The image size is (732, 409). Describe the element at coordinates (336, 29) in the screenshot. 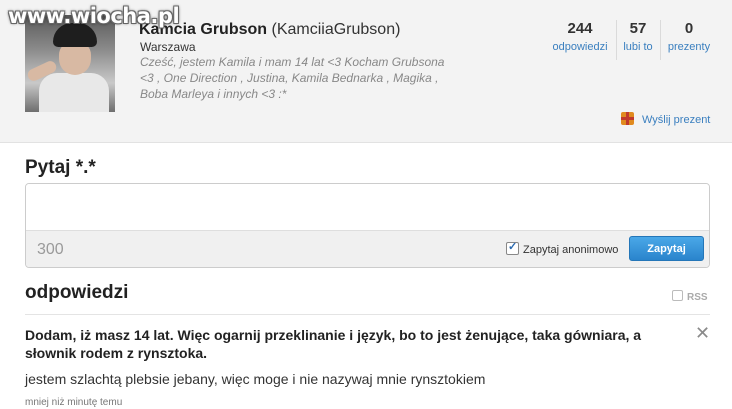

I see `profile-username: (KamciiaGrubson)` at that location.